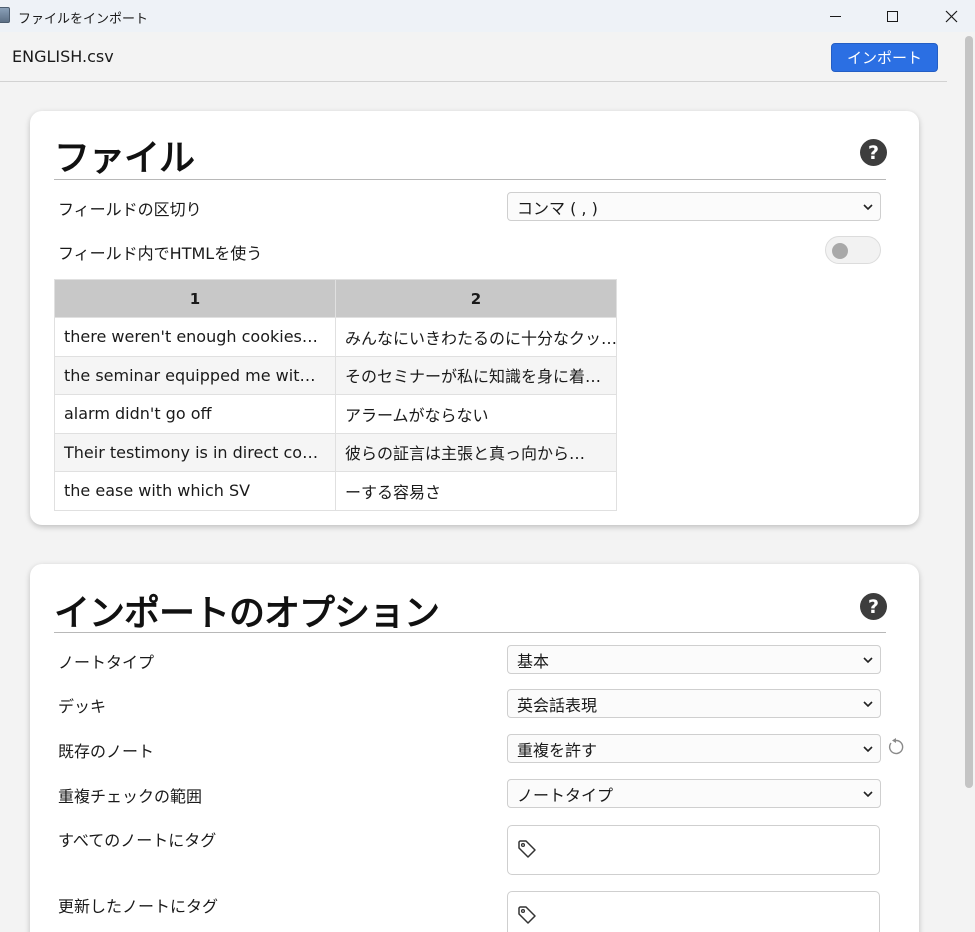  Describe the element at coordinates (470, 179) in the screenshot. I see `file-section-divider` at that location.